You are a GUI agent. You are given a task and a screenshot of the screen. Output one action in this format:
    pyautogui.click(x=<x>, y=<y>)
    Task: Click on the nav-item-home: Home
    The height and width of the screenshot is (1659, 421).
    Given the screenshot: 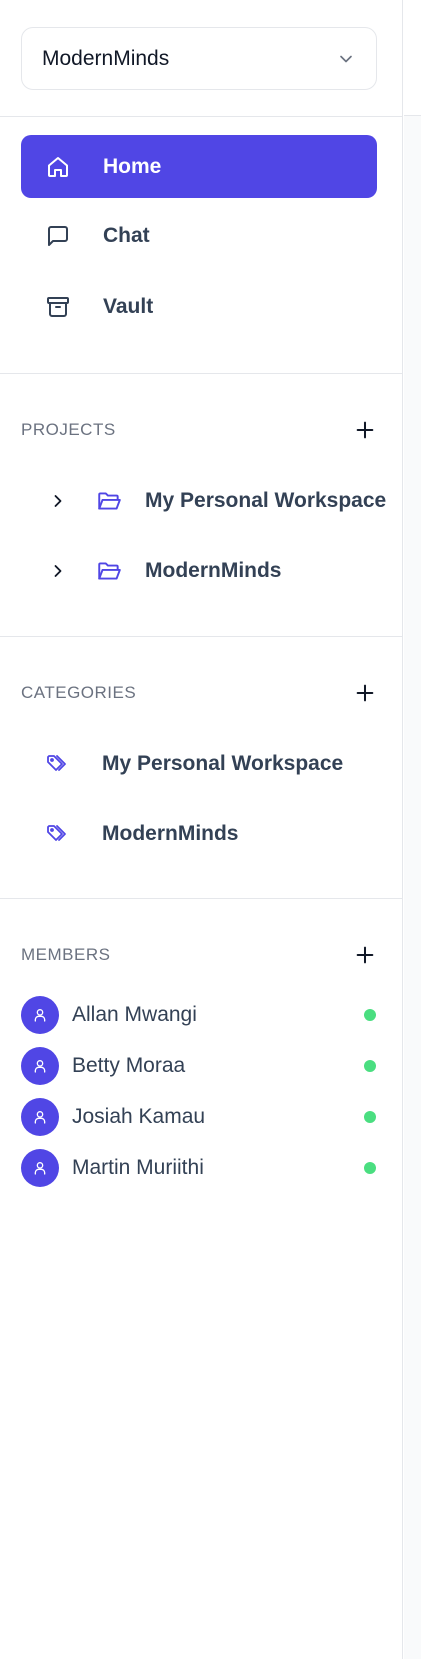 What is the action you would take?
    pyautogui.click(x=199, y=166)
    